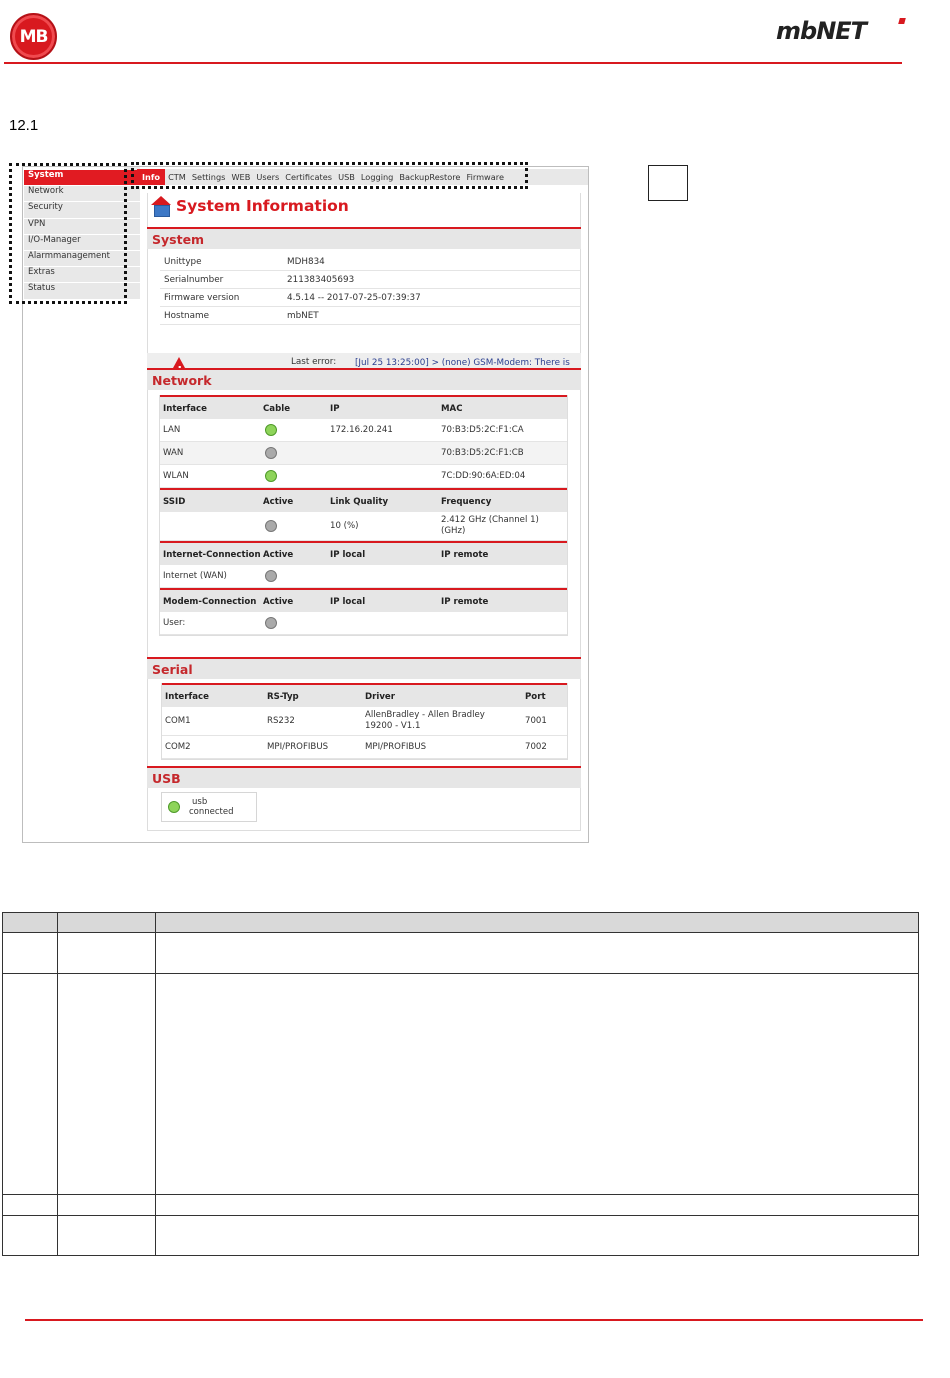  I want to click on row-label: Hostname, so click(186, 316).